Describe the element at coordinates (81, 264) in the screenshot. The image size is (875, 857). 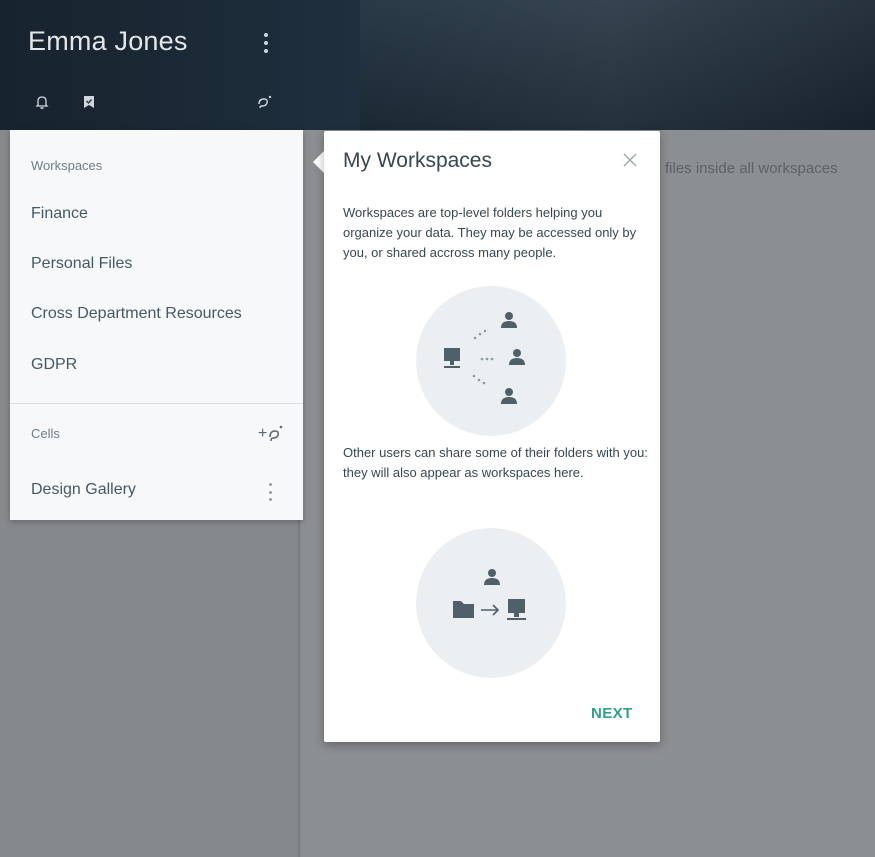
I see `workspace-item-personal-files: Personal Files` at that location.